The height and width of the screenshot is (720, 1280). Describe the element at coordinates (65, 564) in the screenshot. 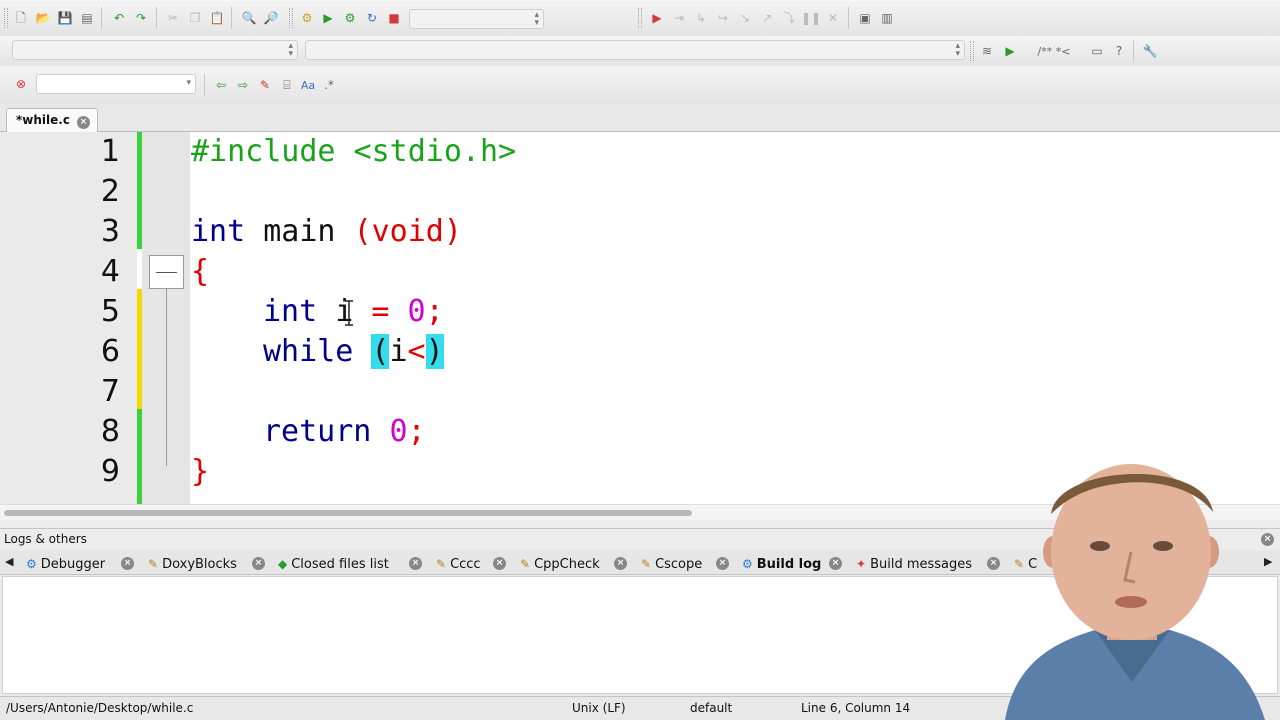

I see `tab-debugger: ⚙ Debugger` at that location.